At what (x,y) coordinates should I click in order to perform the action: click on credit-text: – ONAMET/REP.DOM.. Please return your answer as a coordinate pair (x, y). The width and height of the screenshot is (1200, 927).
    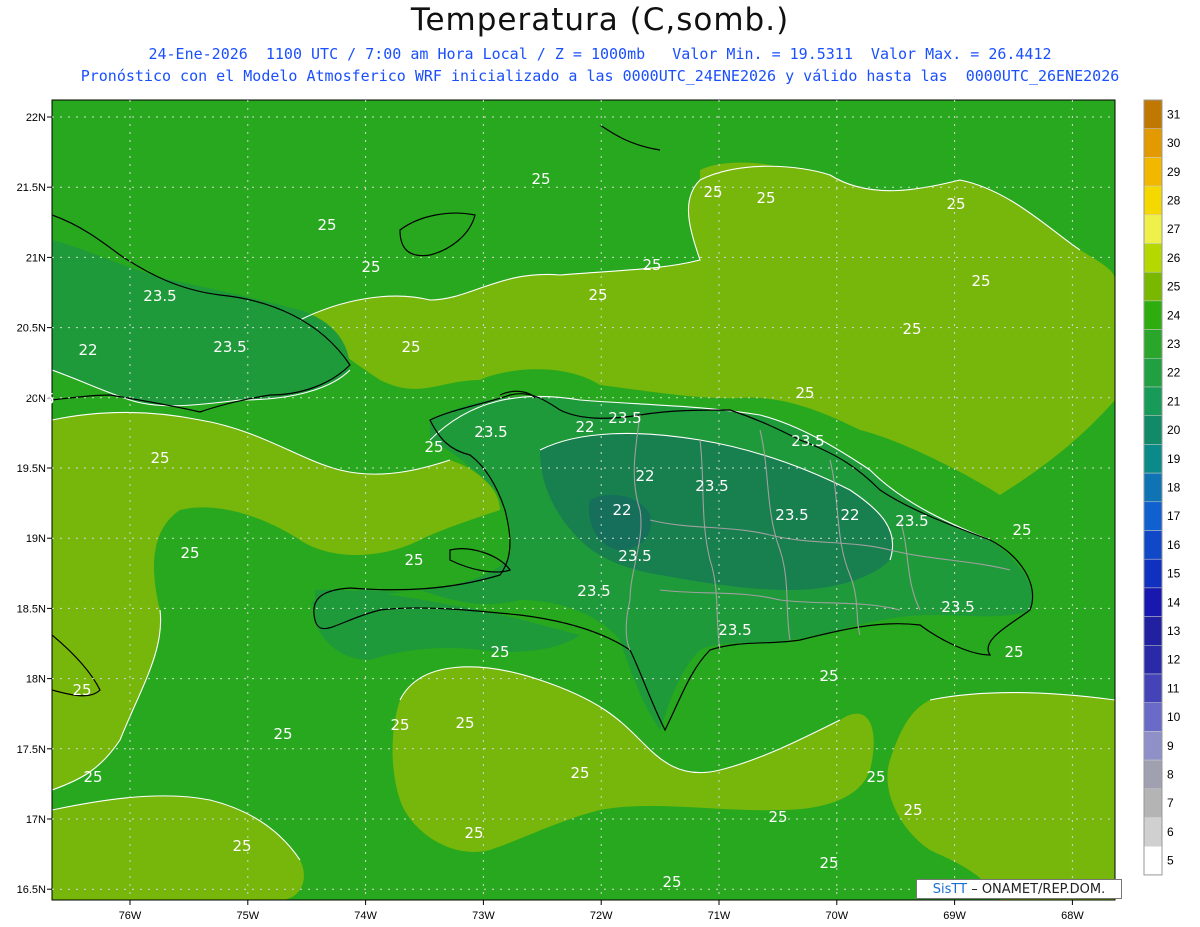
    Looking at the image, I should click on (1036, 889).